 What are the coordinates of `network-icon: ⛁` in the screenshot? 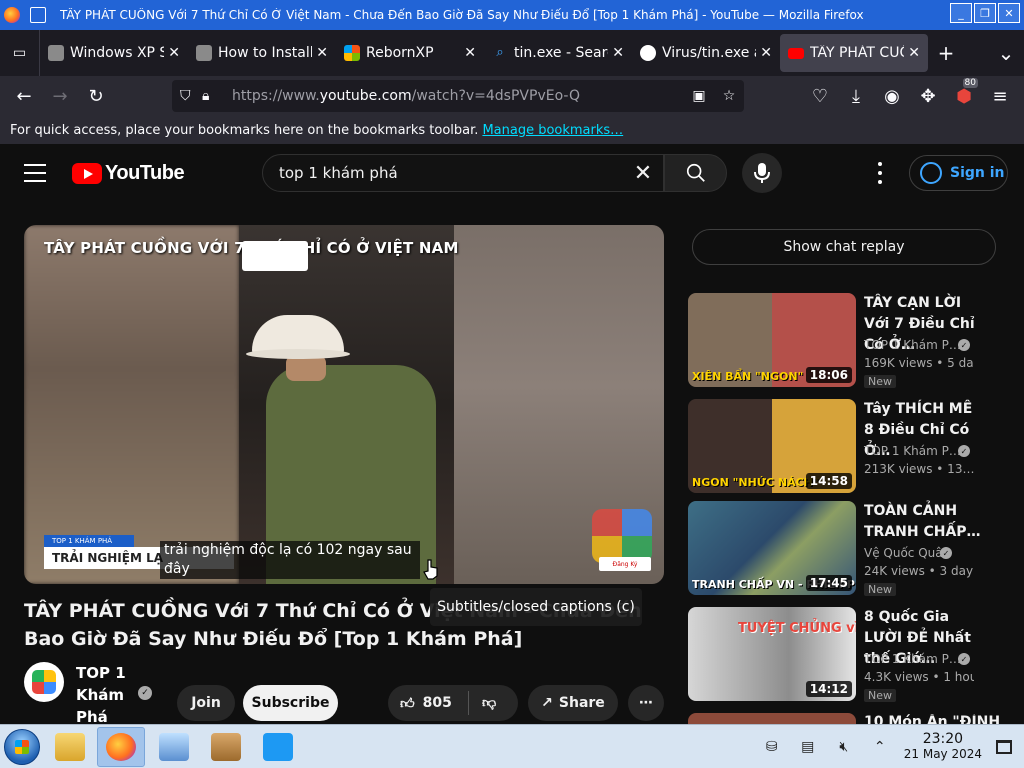 It's located at (772, 747).